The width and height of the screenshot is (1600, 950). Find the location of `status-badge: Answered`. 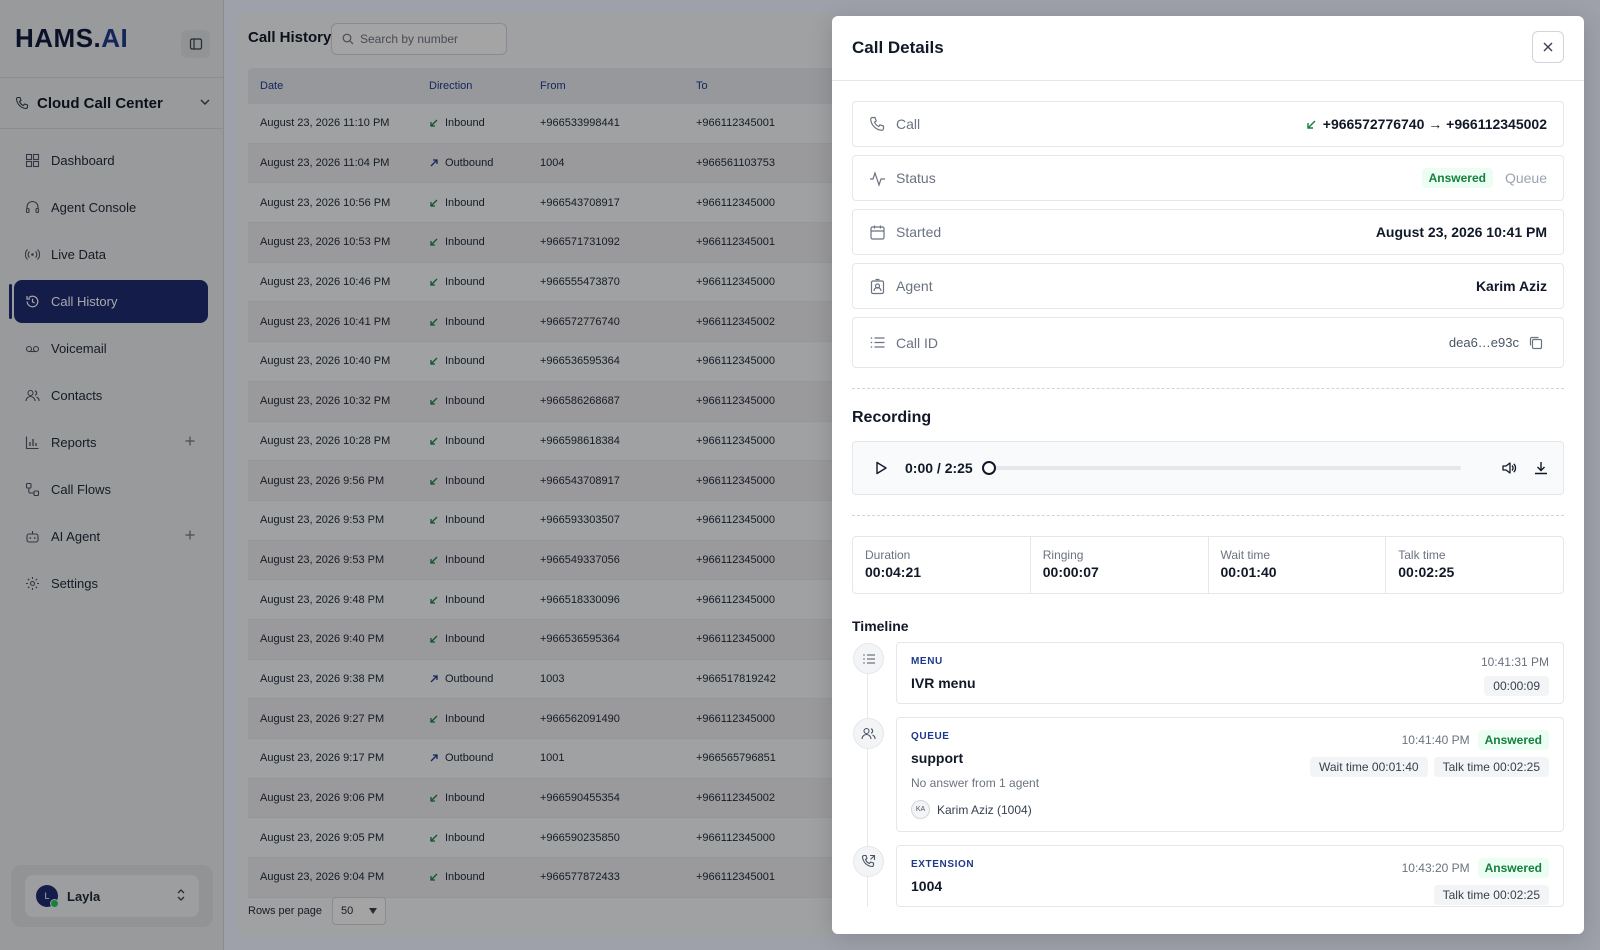

status-badge: Answered is located at coordinates (1513, 740).